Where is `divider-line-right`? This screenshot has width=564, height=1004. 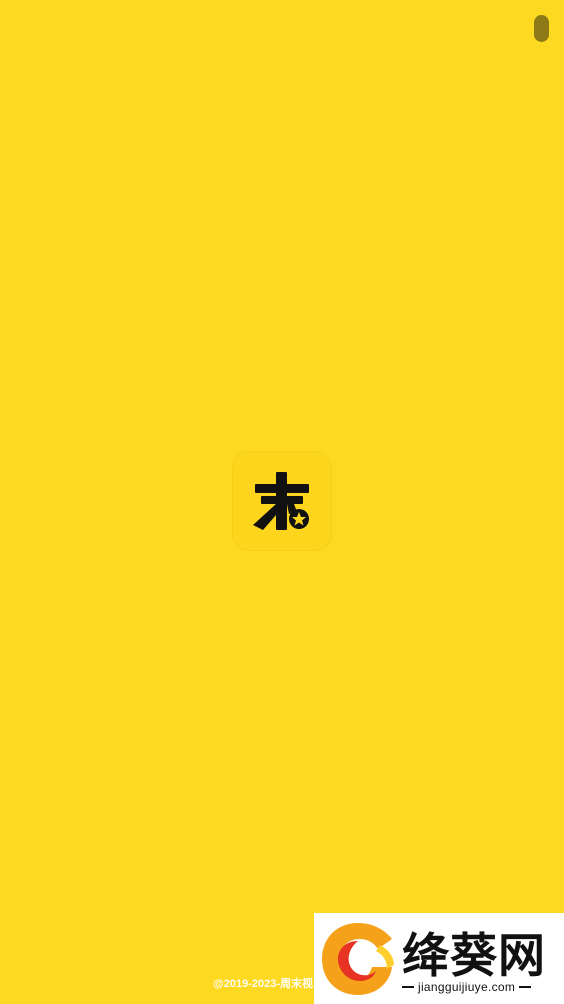 divider-line-right is located at coordinates (525, 987).